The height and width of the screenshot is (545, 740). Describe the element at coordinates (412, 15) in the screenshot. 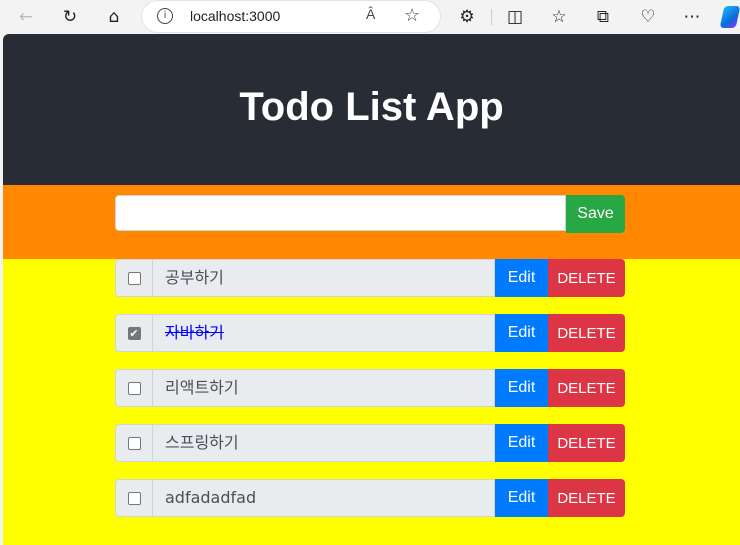

I see `favorite-star-icon: ☆` at that location.